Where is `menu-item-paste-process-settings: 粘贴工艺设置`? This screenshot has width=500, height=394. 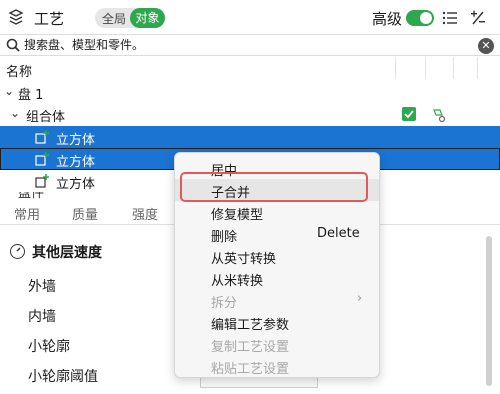
menu-item-paste-process-settings: 粘贴工艺设置 is located at coordinates (250, 369).